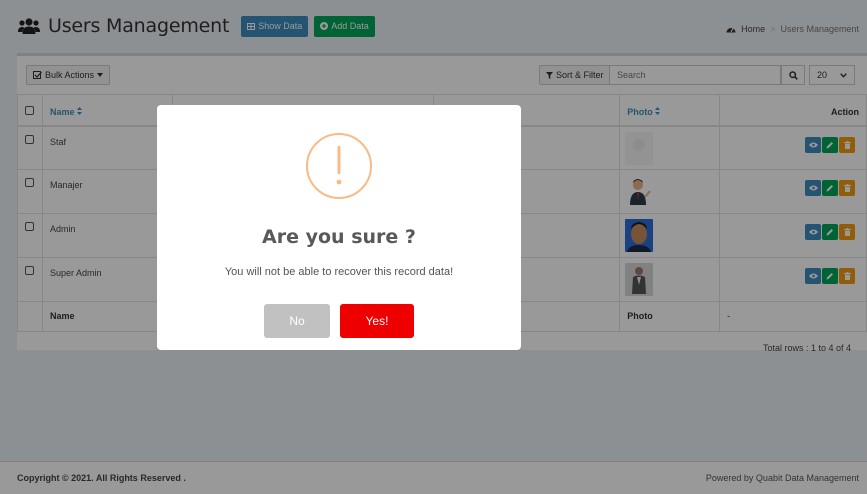  What do you see at coordinates (339, 166) in the screenshot?
I see `warning-icon` at bounding box center [339, 166].